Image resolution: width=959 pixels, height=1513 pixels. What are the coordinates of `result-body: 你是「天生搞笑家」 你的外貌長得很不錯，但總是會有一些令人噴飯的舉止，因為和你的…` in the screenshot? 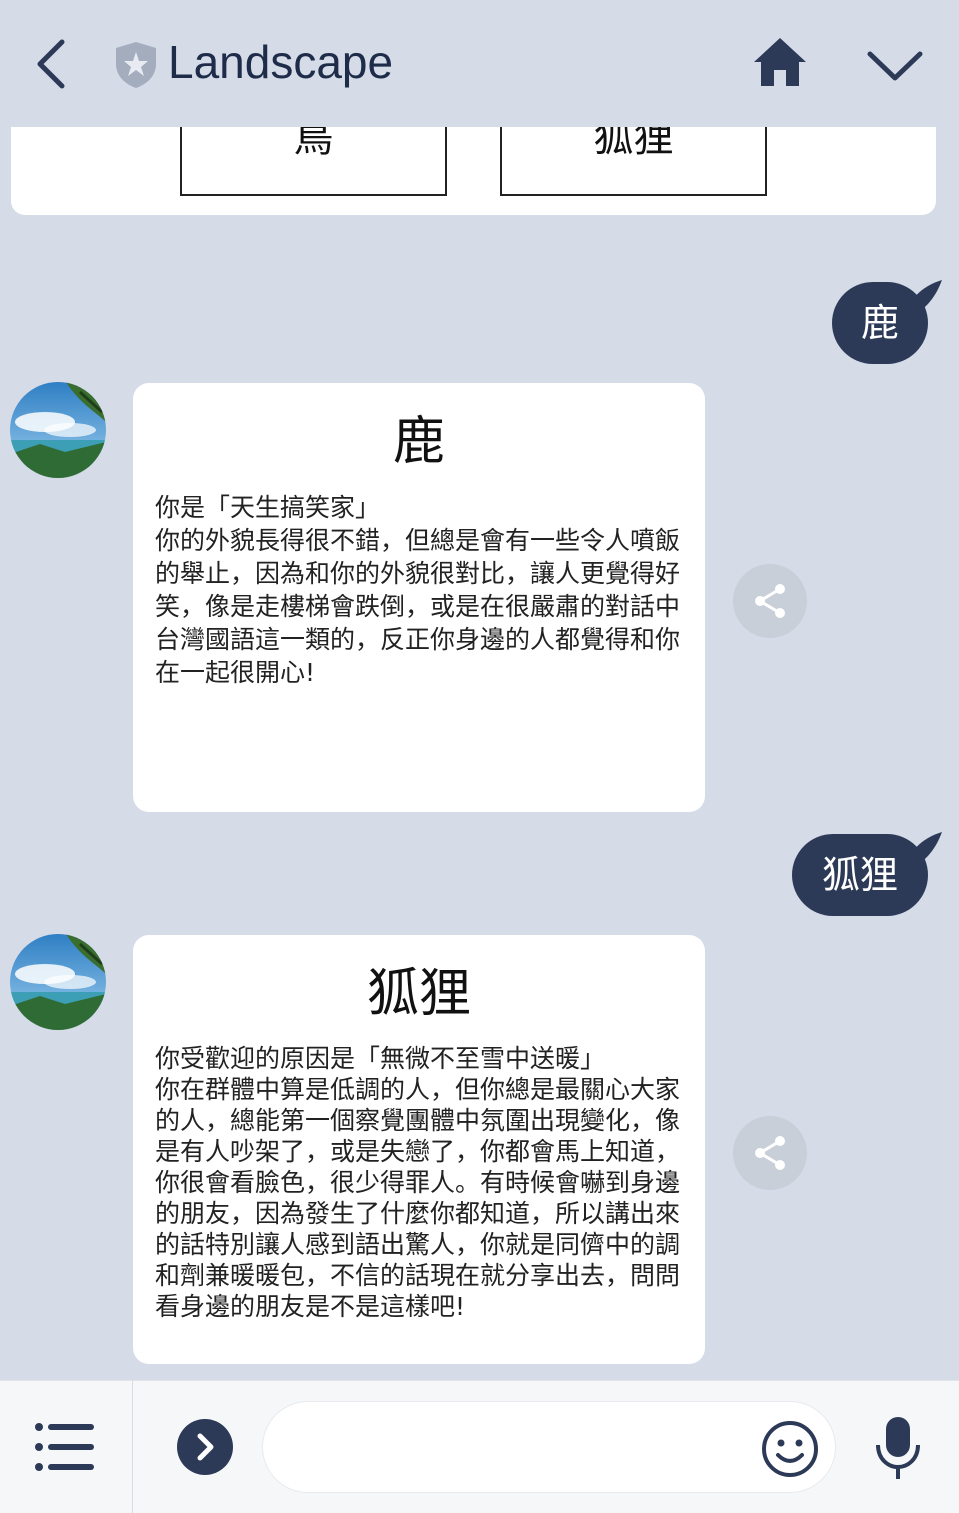 It's located at (418, 590).